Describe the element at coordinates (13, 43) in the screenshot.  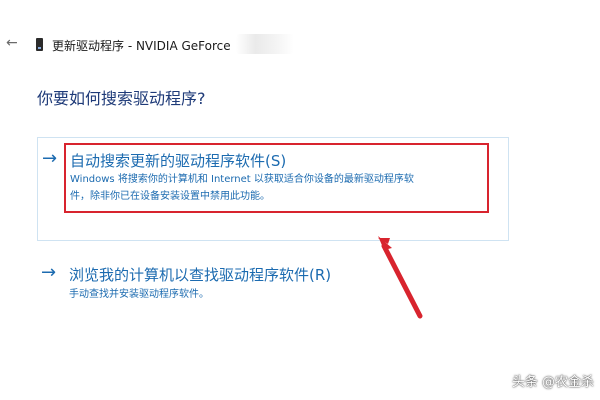
I see `back-arrow-icon: ←` at that location.